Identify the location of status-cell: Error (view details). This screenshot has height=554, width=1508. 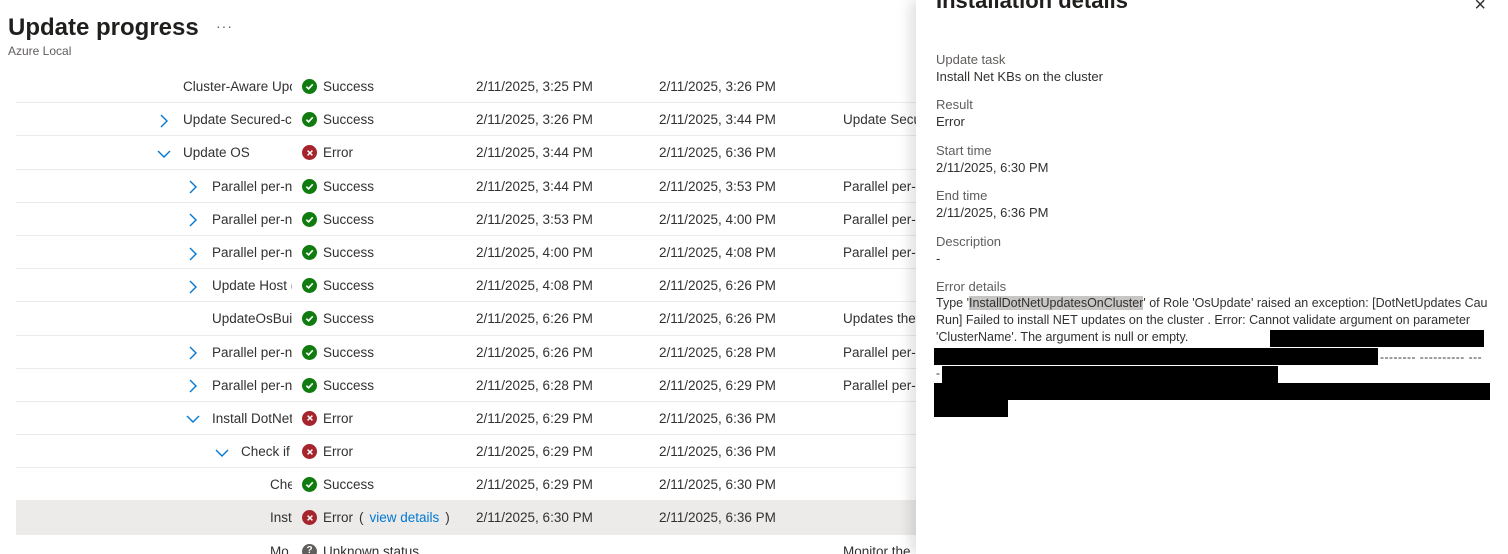
(376, 517).